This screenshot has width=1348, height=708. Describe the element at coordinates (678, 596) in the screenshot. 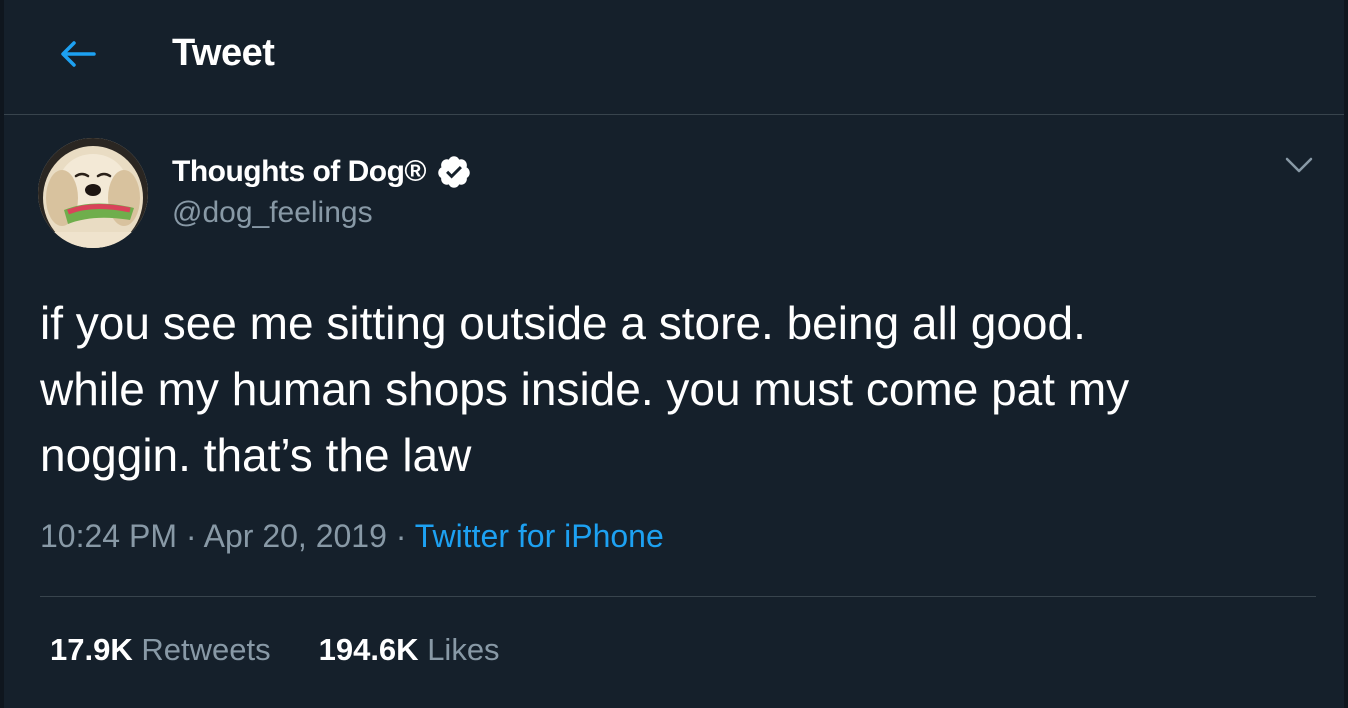

I see `divider` at that location.